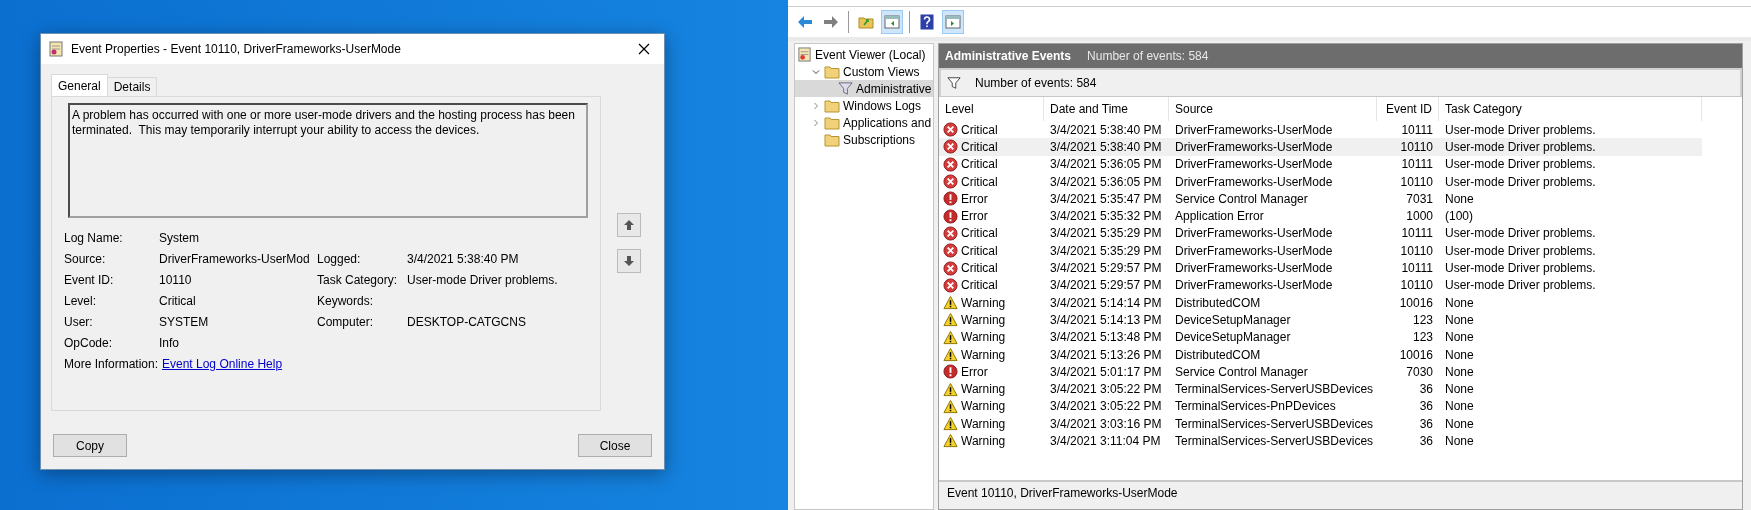 This screenshot has height=510, width=1751. I want to click on tree-item: Subscriptions, so click(864, 139).